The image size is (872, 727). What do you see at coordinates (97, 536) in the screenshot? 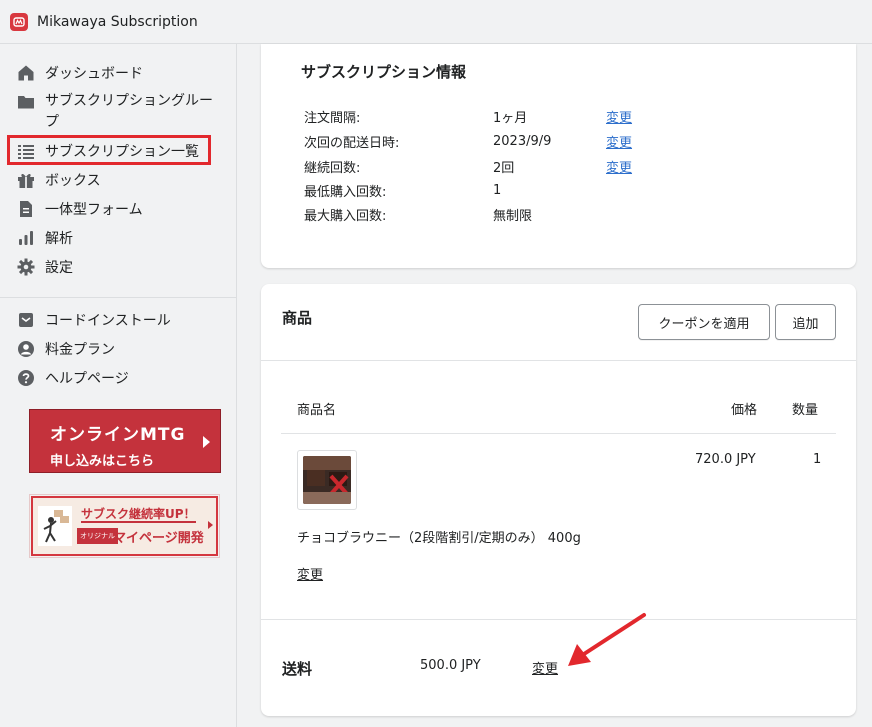
I see `banner-chip: オリジナル` at bounding box center [97, 536].